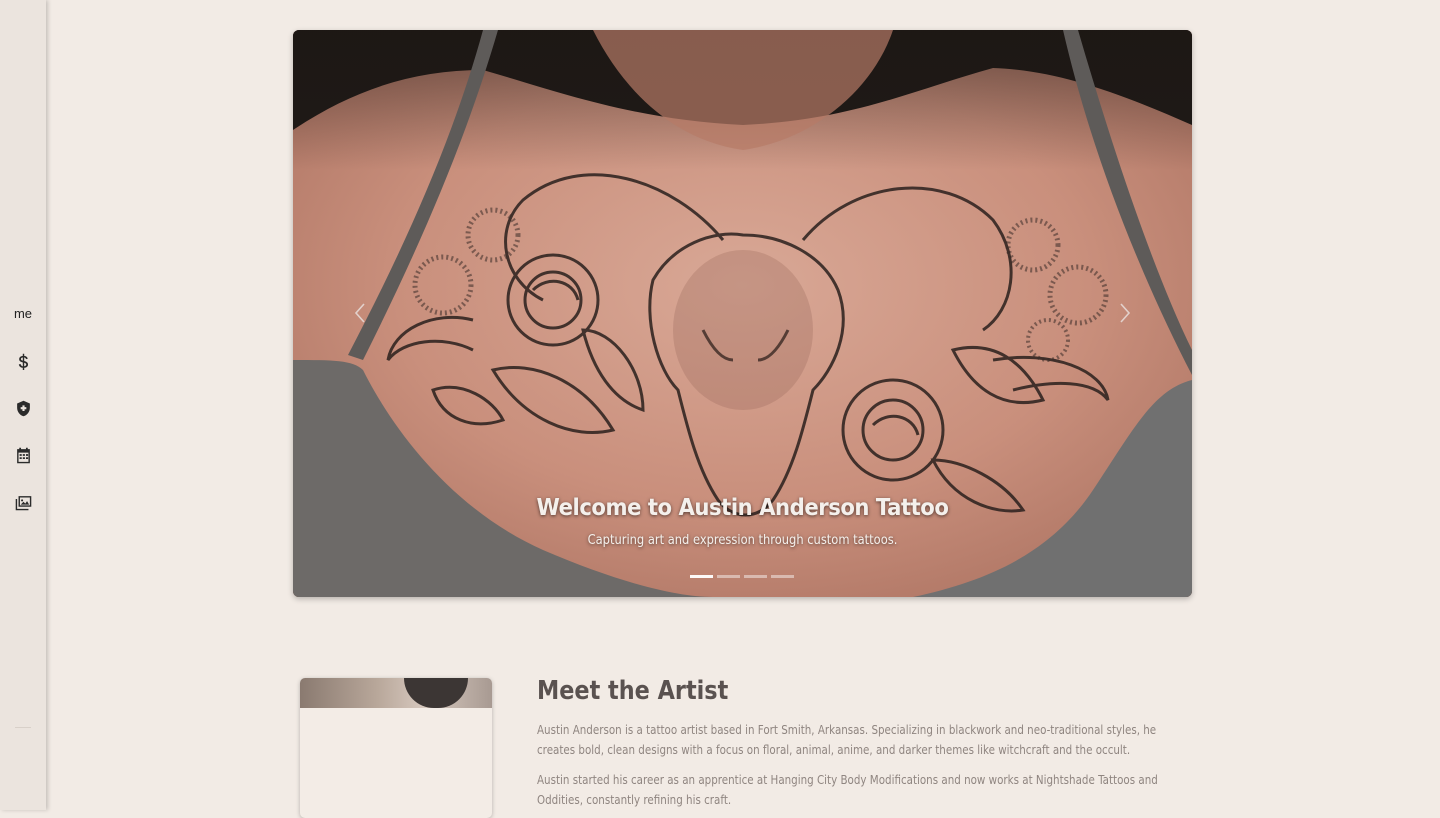 This screenshot has width=1440, height=818. What do you see at coordinates (742, 508) in the screenshot?
I see `hero-title: Welcome to Austin Anderson Tattoo` at bounding box center [742, 508].